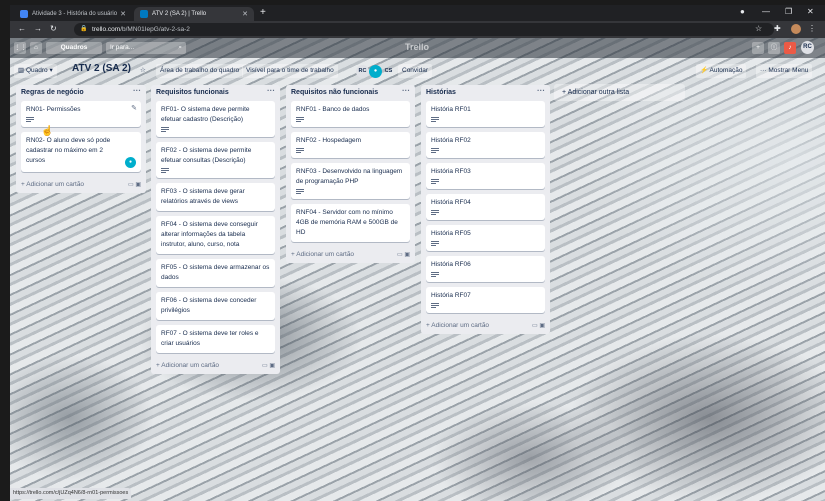  I want to click on window-close-button: ✕, so click(810, 11).